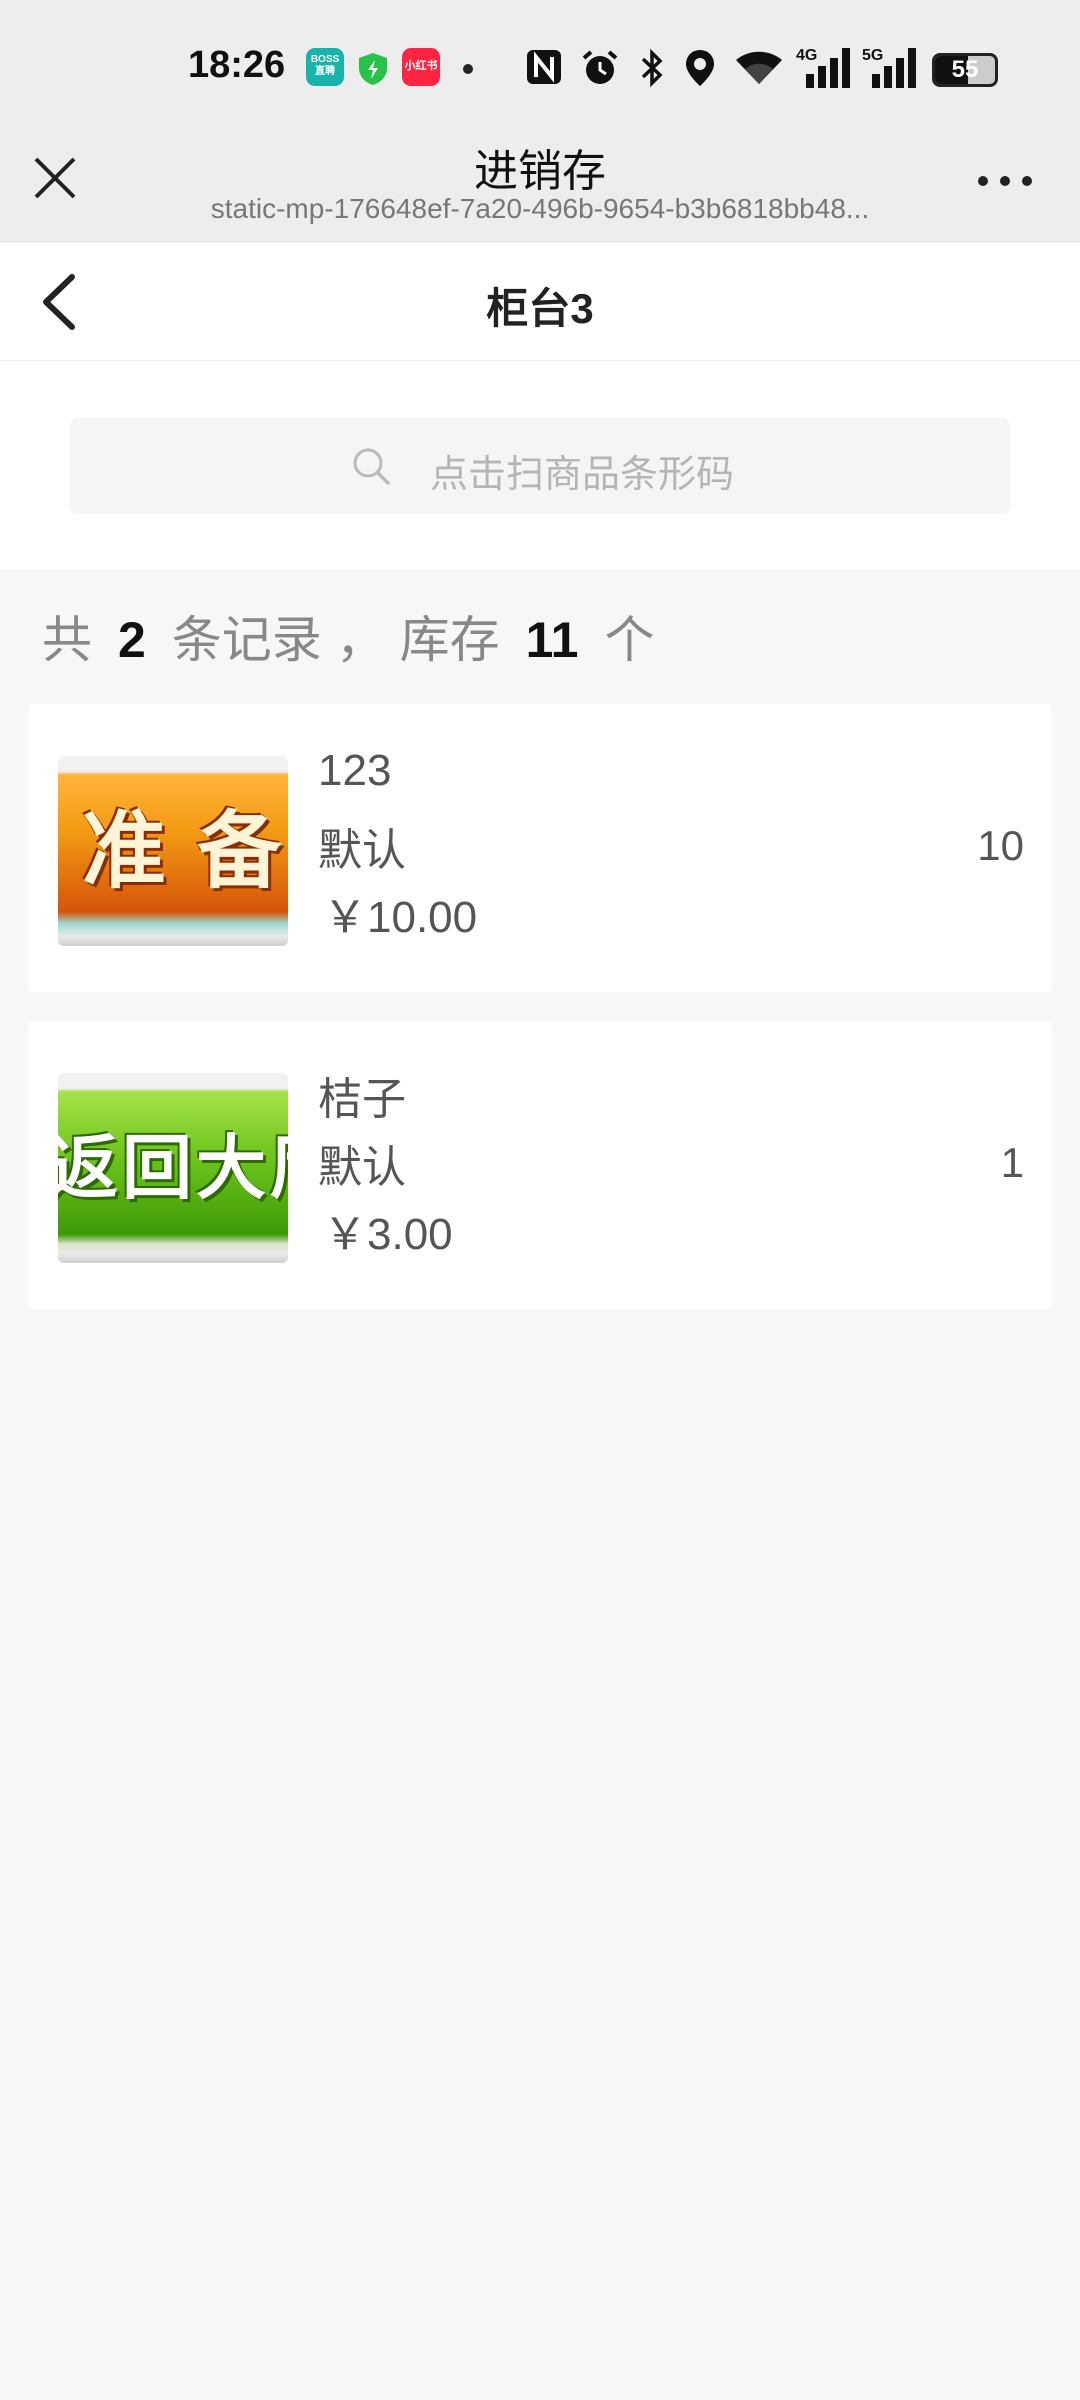 This screenshot has width=1080, height=2400. Describe the element at coordinates (700, 70) in the screenshot. I see `location-icon` at that location.